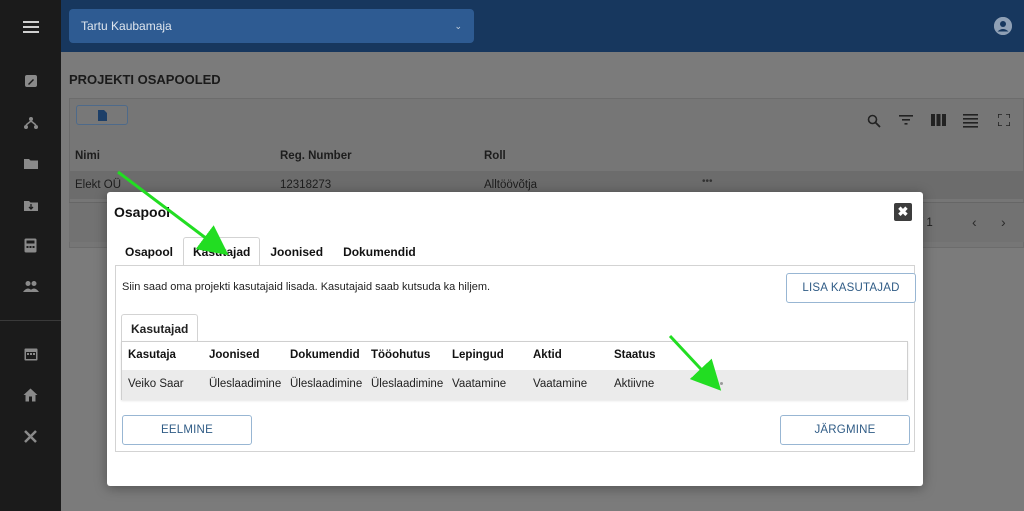  I want to click on add-users-button: LISA KASUTAJAD, so click(851, 288).